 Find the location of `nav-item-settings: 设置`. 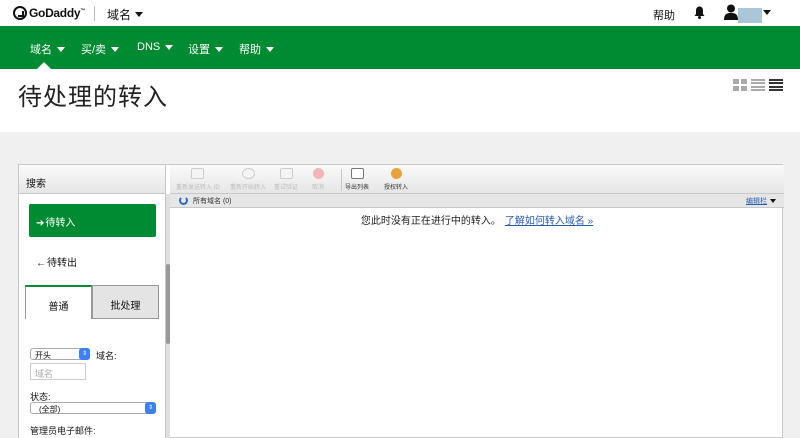

nav-item-settings: 设置 is located at coordinates (205, 49).